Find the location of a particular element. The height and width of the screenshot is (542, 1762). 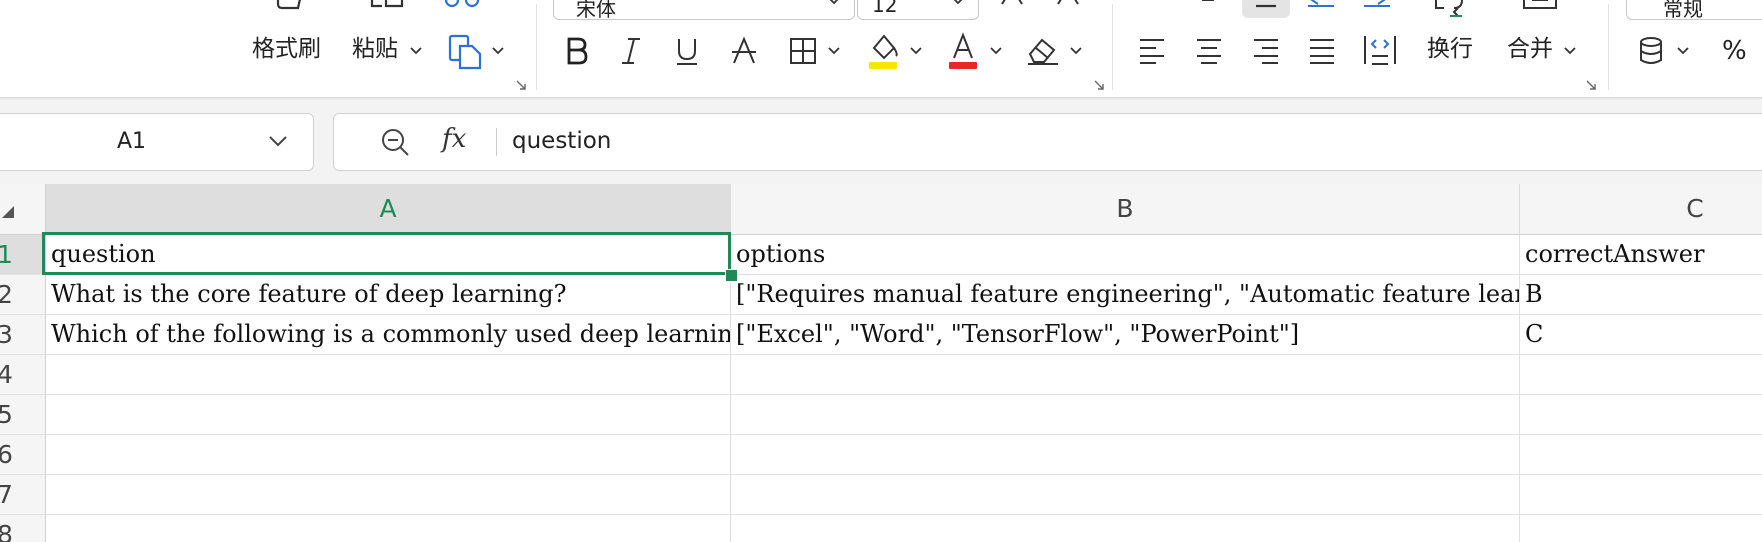

cell-b4 is located at coordinates (1125, 375).